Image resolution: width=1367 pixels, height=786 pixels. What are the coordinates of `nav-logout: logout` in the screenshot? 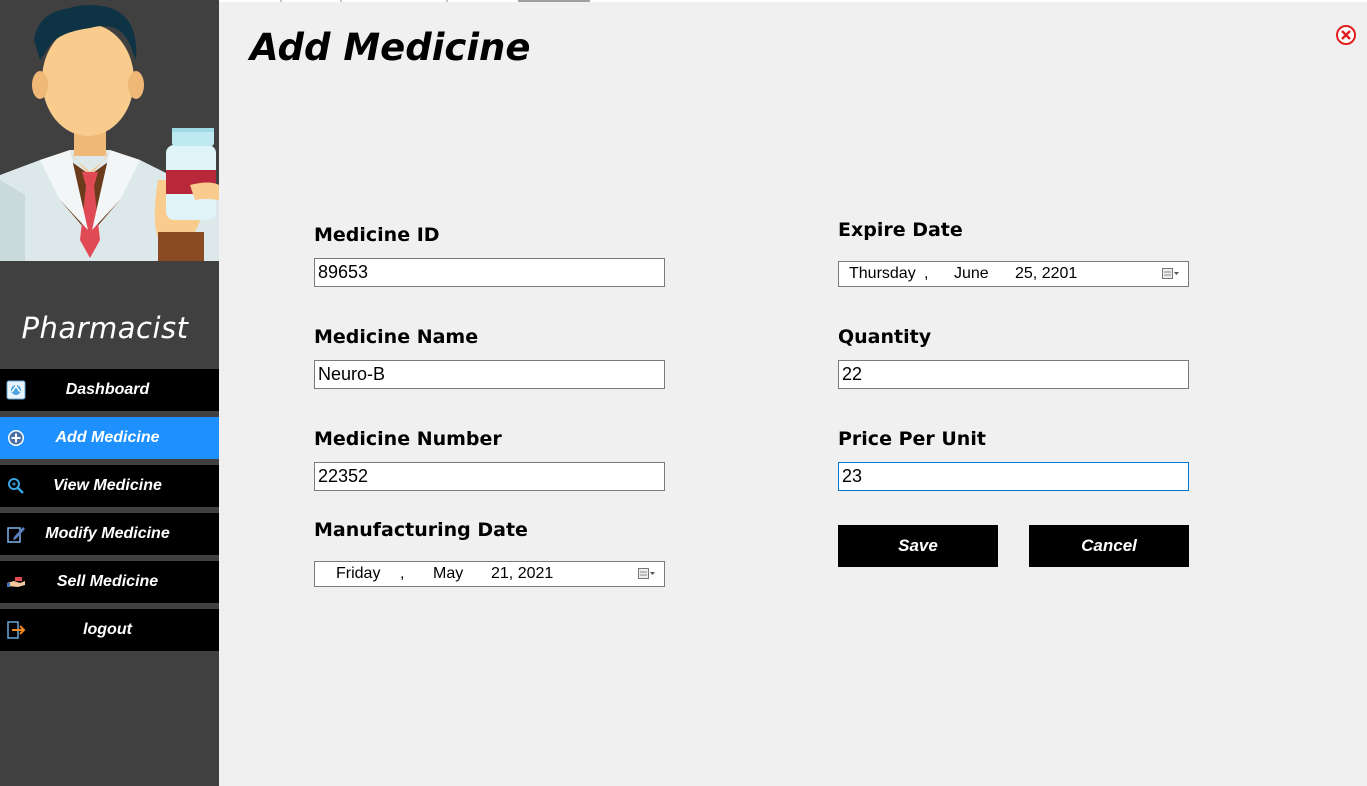 It's located at (109, 630).